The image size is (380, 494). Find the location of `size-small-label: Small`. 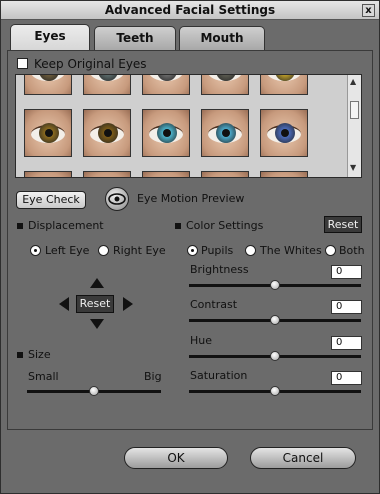

size-small-label: Small is located at coordinates (43, 376).